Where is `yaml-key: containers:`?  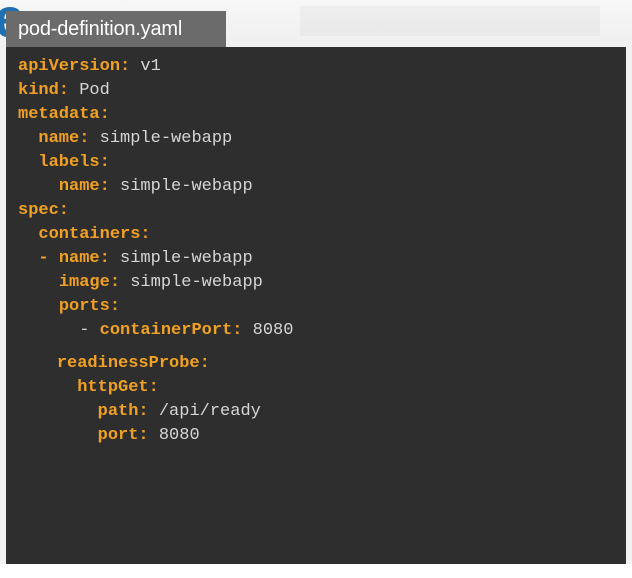 yaml-key: containers: is located at coordinates (94, 234).